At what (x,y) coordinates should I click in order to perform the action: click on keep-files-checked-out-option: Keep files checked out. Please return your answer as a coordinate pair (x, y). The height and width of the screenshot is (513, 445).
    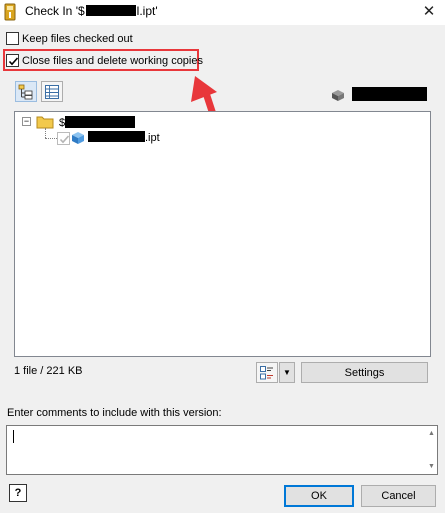
    Looking at the image, I should click on (69, 38).